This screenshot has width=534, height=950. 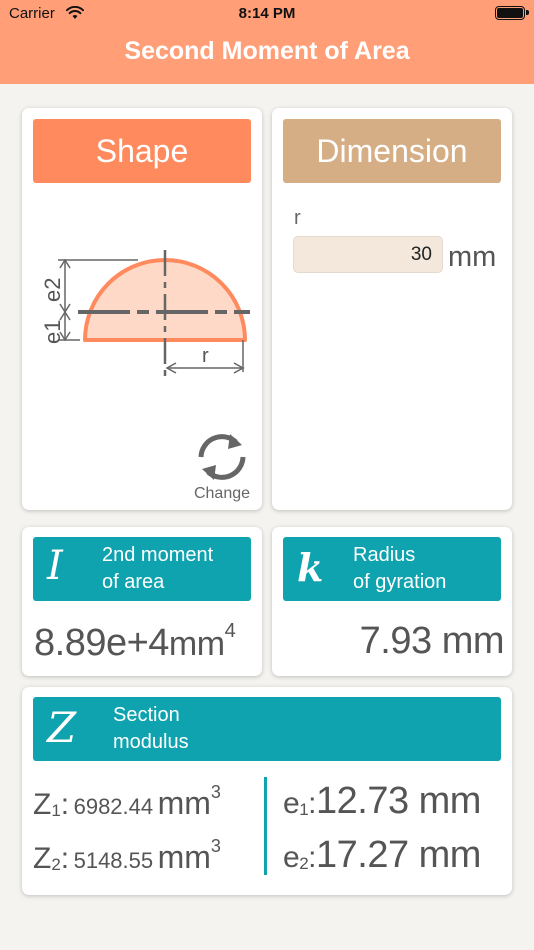 What do you see at coordinates (392, 569) in the screenshot?
I see `gyration-header: k Radius of gyration` at bounding box center [392, 569].